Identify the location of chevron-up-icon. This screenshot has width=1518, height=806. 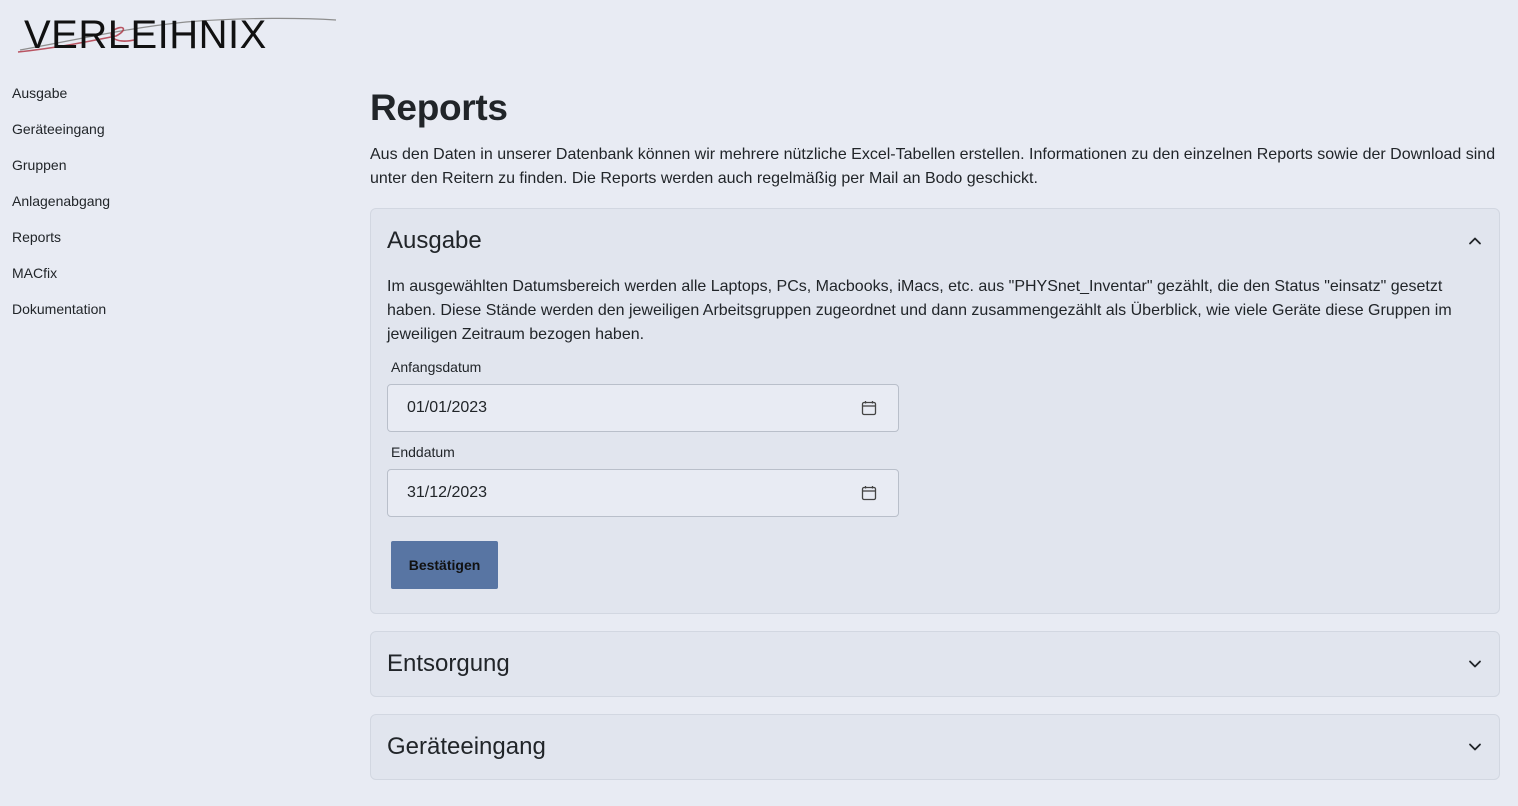
(1475, 241).